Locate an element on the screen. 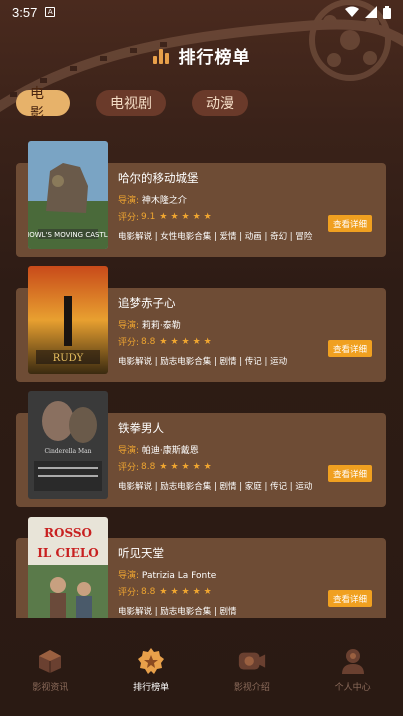 The height and width of the screenshot is (716, 403). category-tabs: 电影 电视剧 动漫 is located at coordinates (132, 104).